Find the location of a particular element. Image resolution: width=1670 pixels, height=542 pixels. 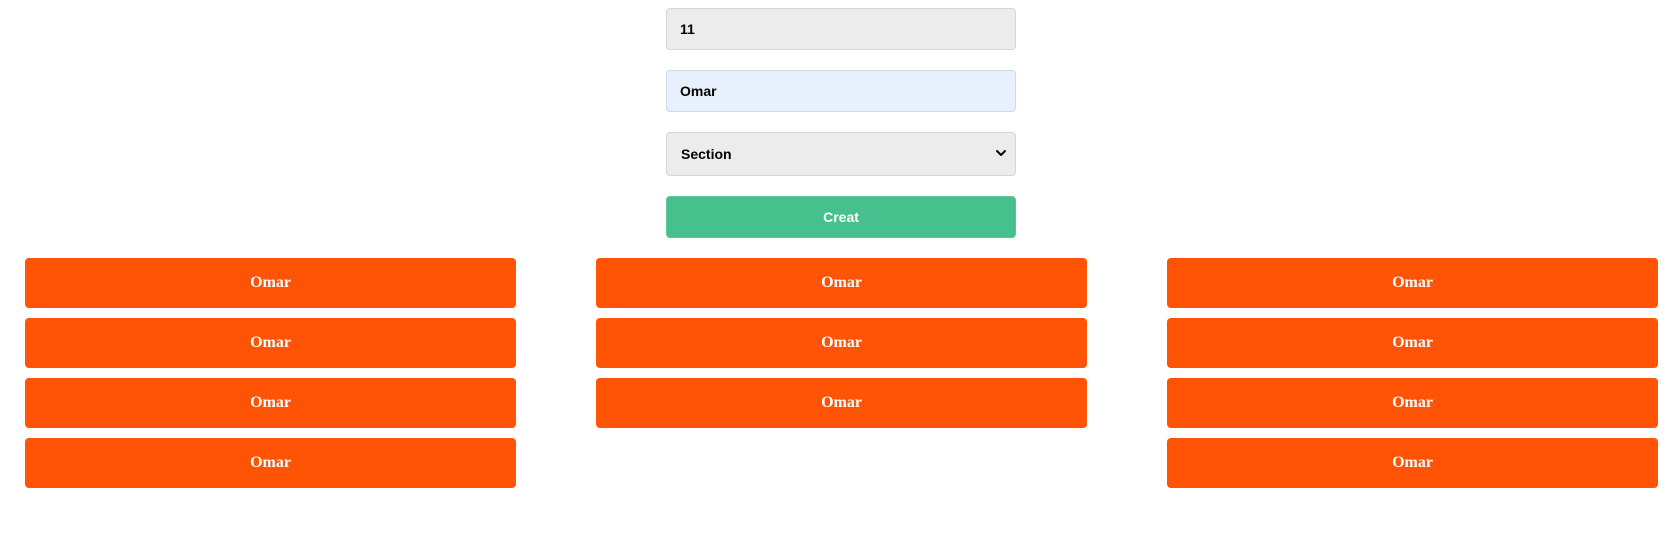

card-column-2: Omar Omar Omar is located at coordinates (841, 348).